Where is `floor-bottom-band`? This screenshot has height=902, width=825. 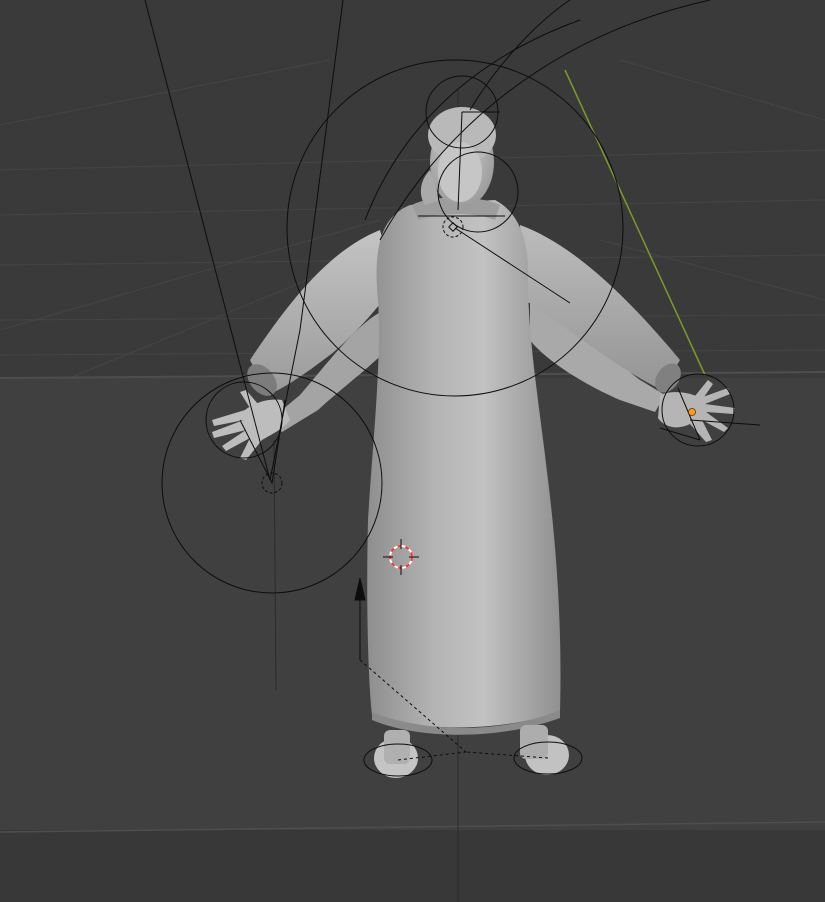
floor-bottom-band is located at coordinates (412, 866).